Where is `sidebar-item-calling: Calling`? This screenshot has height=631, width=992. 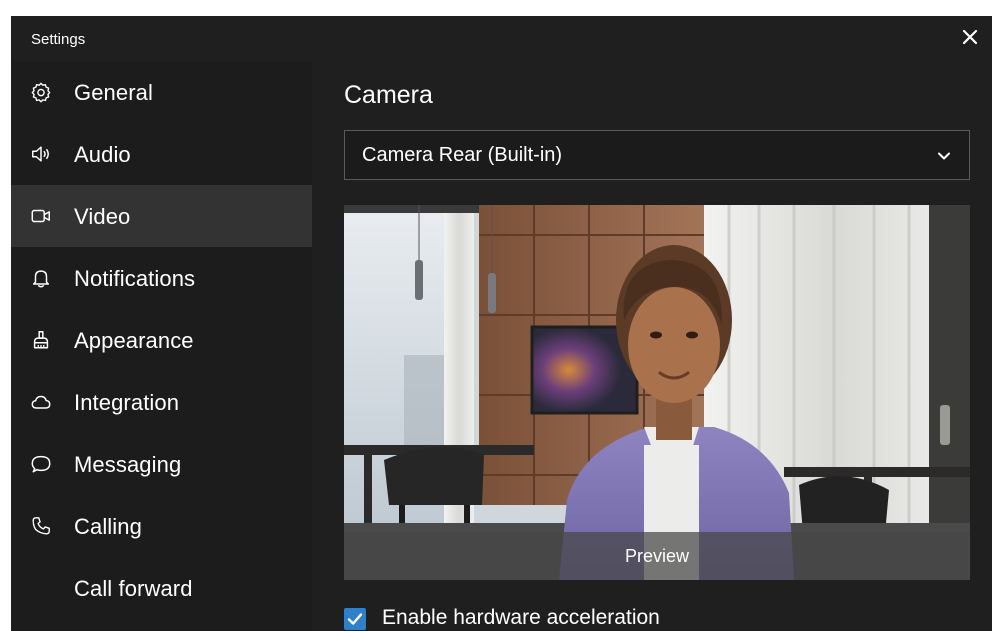 sidebar-item-calling: Calling is located at coordinates (161, 526).